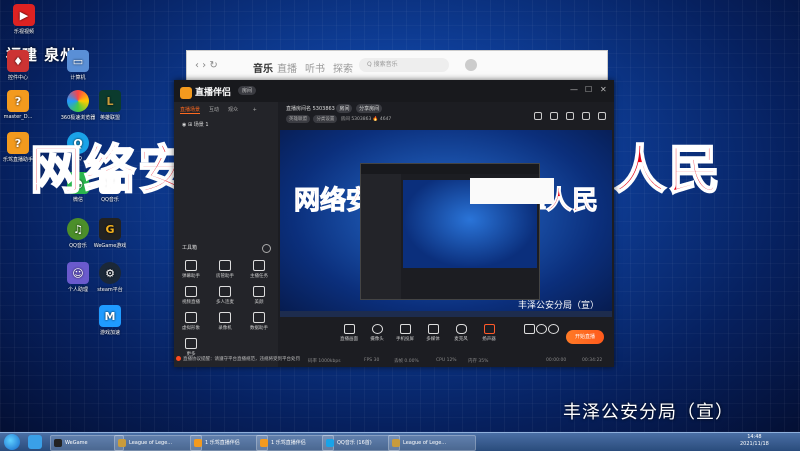 The height and width of the screenshot is (451, 800). What do you see at coordinates (191, 295) in the screenshot?
I see `tool-video-live: 视频直播` at bounding box center [191, 295].